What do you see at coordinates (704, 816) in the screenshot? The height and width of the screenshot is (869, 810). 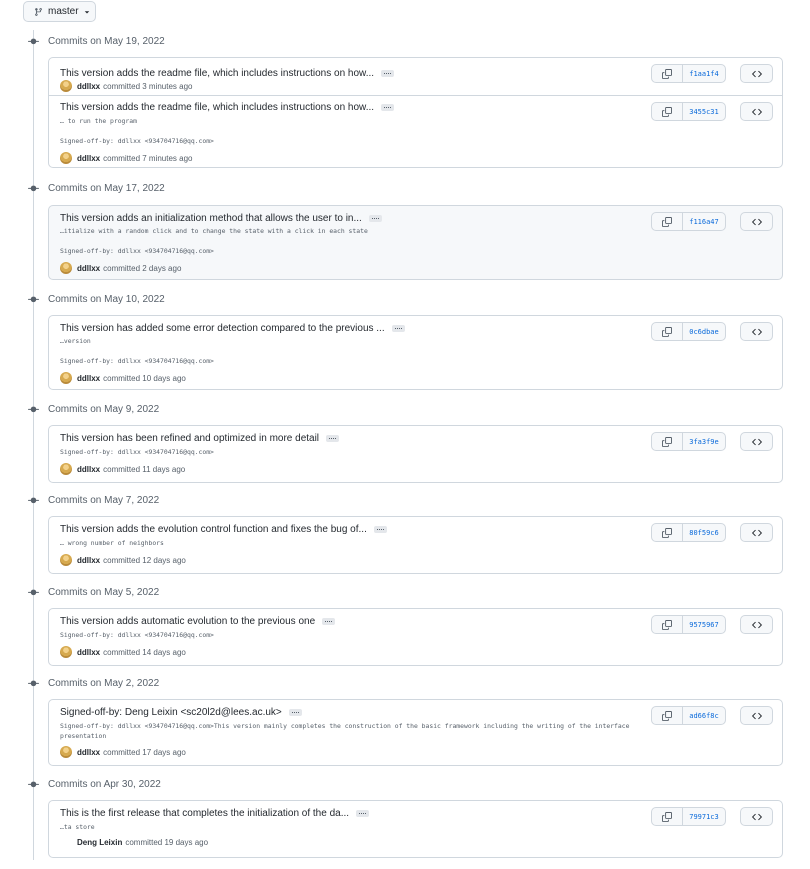 I see `commit-sha-link: 79971c3` at bounding box center [704, 816].